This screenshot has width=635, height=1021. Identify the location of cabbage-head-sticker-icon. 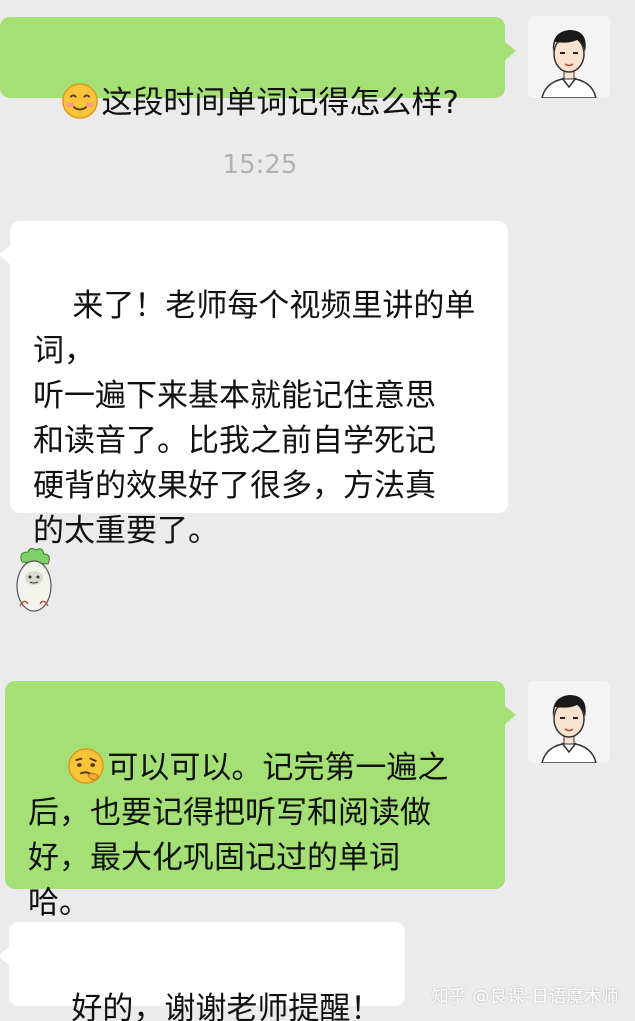
(34, 583).